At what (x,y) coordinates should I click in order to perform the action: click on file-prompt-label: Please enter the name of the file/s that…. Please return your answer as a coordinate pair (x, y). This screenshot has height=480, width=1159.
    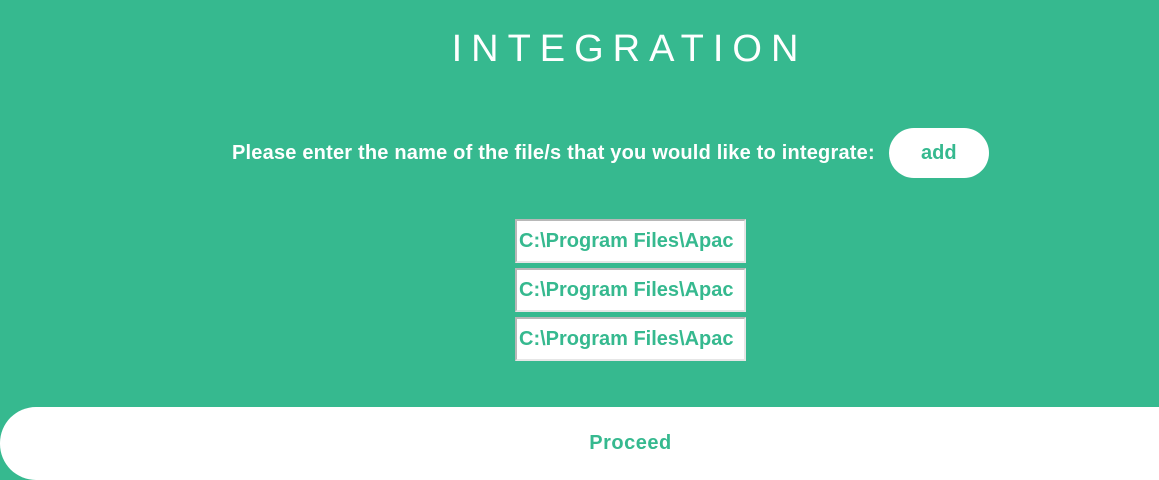
    Looking at the image, I should click on (553, 152).